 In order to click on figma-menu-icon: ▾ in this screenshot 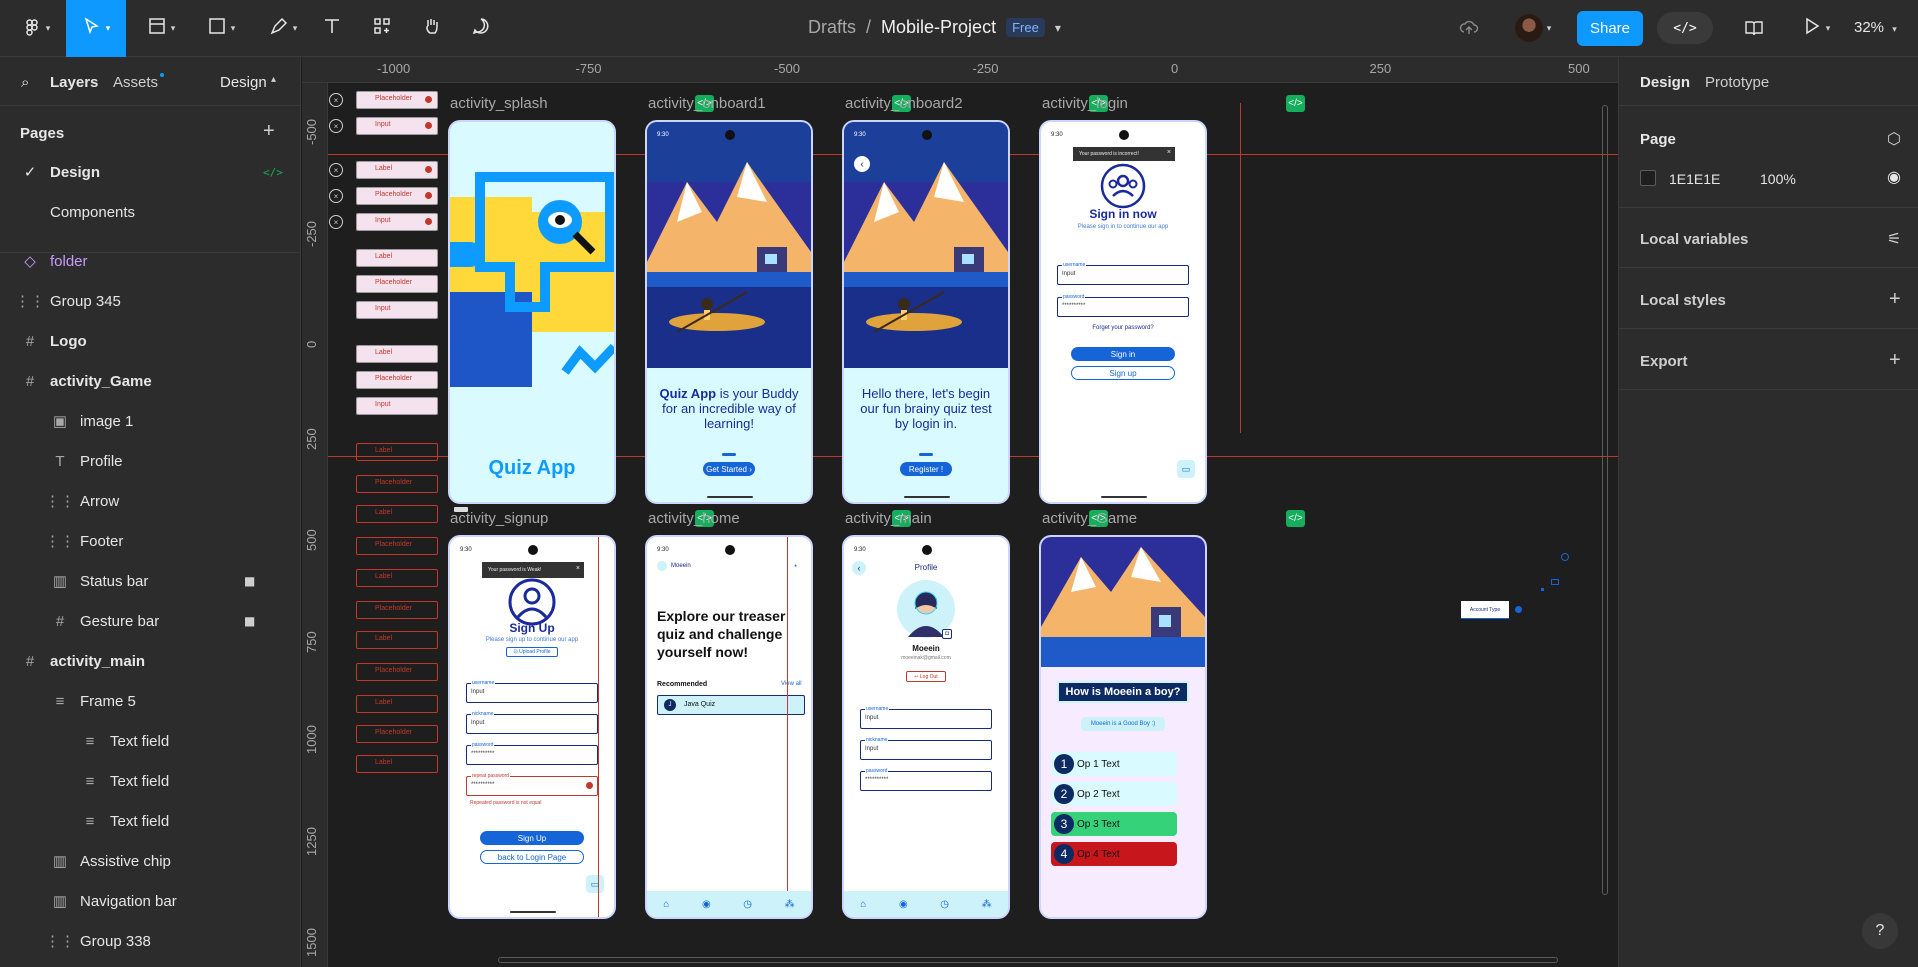, I will do `click(36, 28)`.